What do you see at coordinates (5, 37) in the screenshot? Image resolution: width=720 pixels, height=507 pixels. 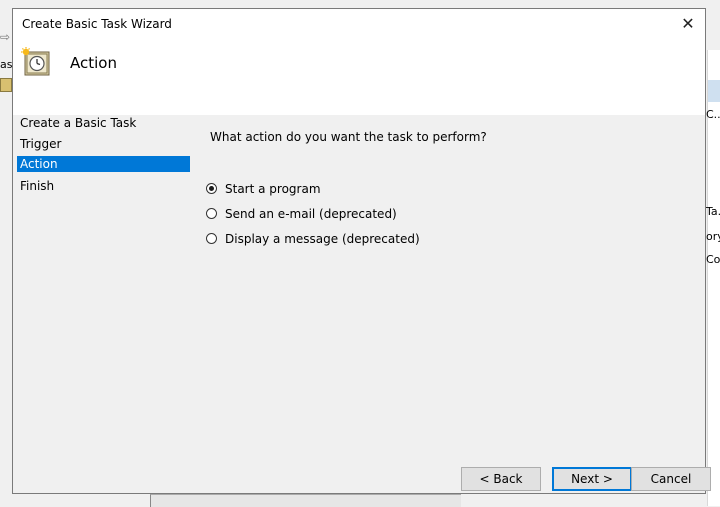 I see `back-arrow-icon: ⇨` at bounding box center [5, 37].